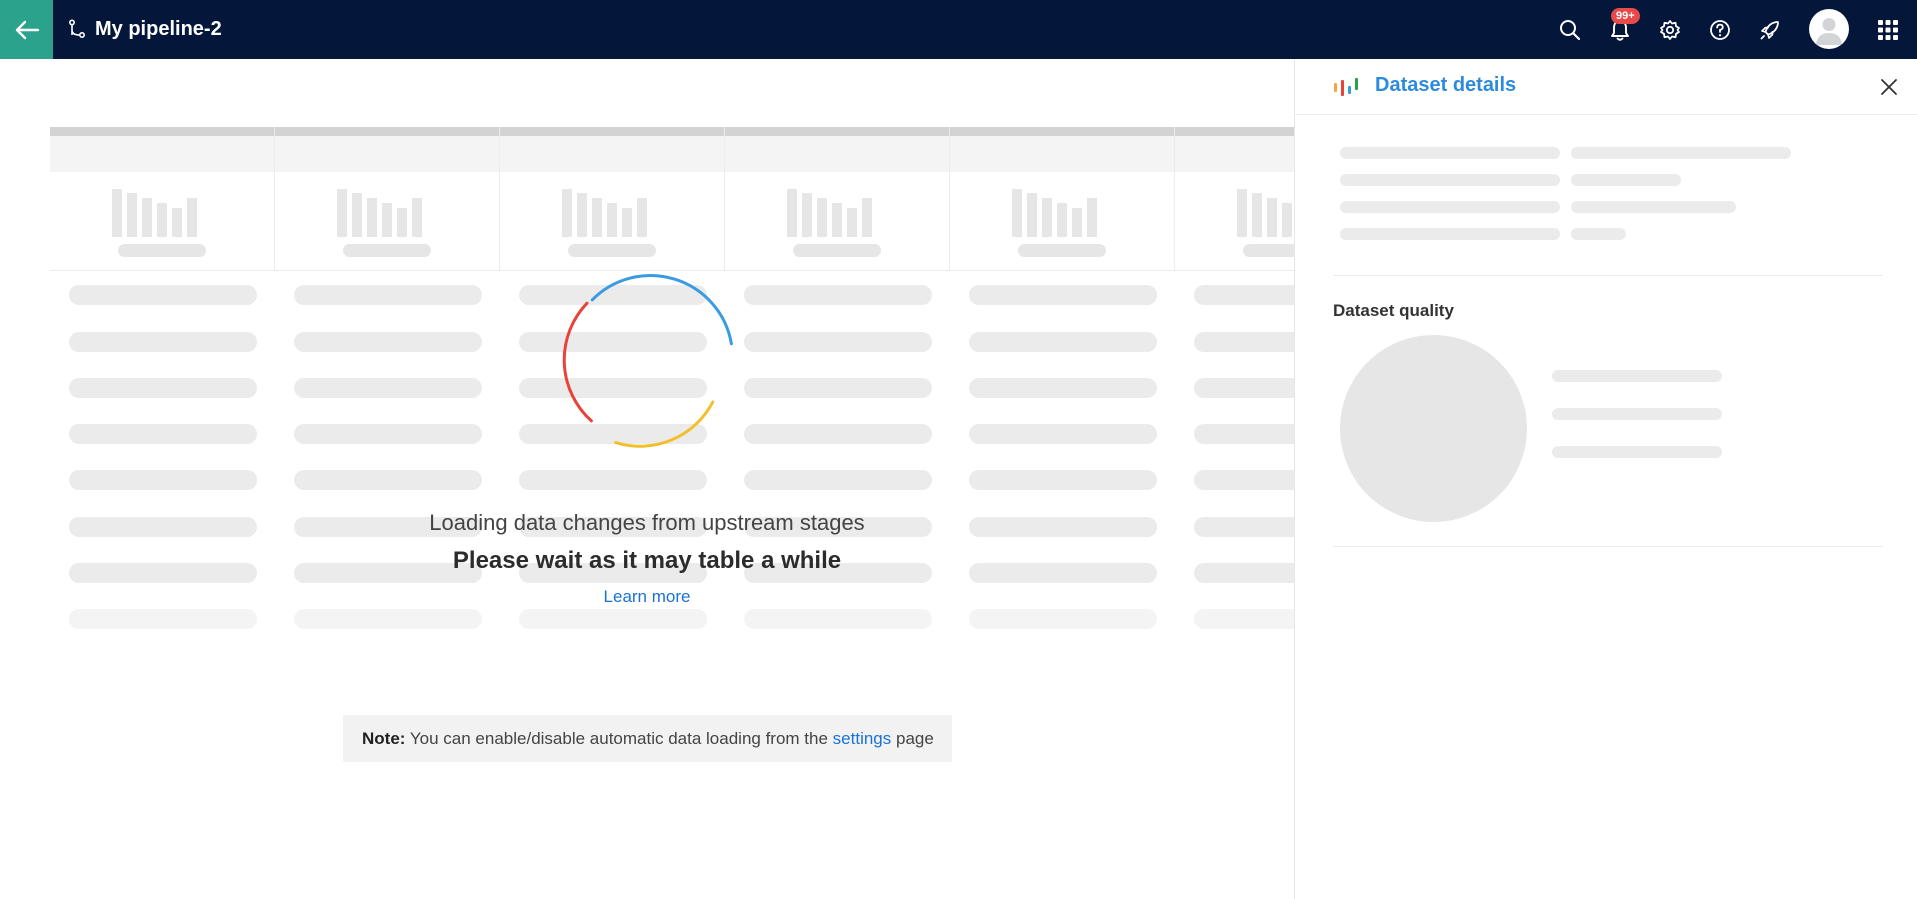 This screenshot has width=1917, height=899. What do you see at coordinates (672, 270) in the screenshot?
I see `header-divider` at bounding box center [672, 270].